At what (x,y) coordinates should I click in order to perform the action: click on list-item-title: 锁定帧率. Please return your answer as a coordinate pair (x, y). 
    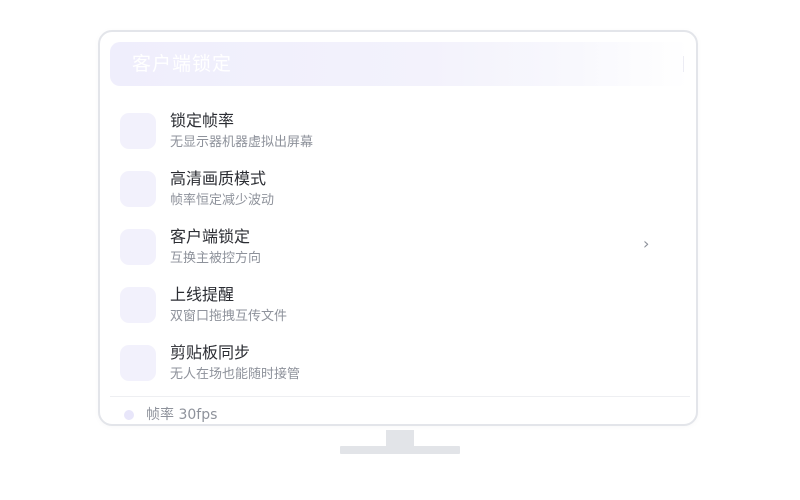
    Looking at the image, I should click on (202, 120).